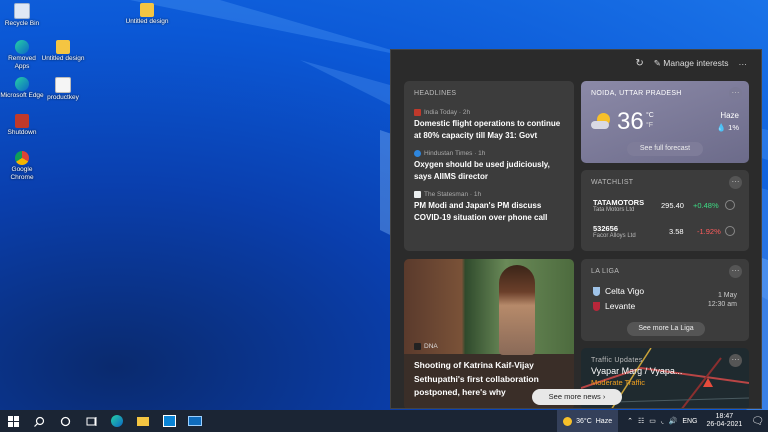 The image size is (768, 432). I want to click on headlines-title: HEADLINES, so click(435, 93).